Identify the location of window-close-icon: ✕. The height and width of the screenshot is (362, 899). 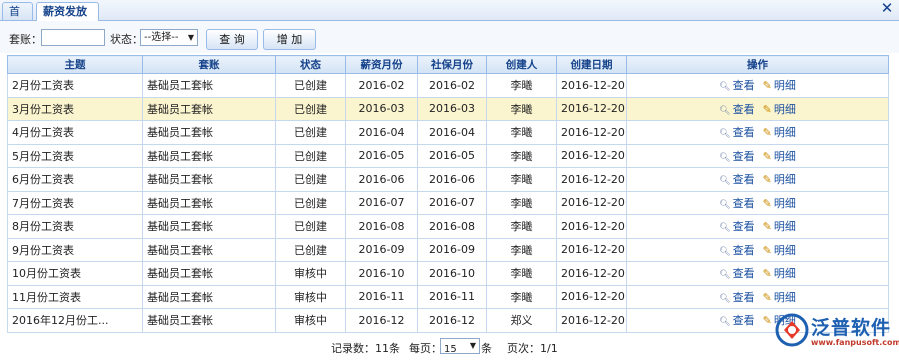
(887, 9).